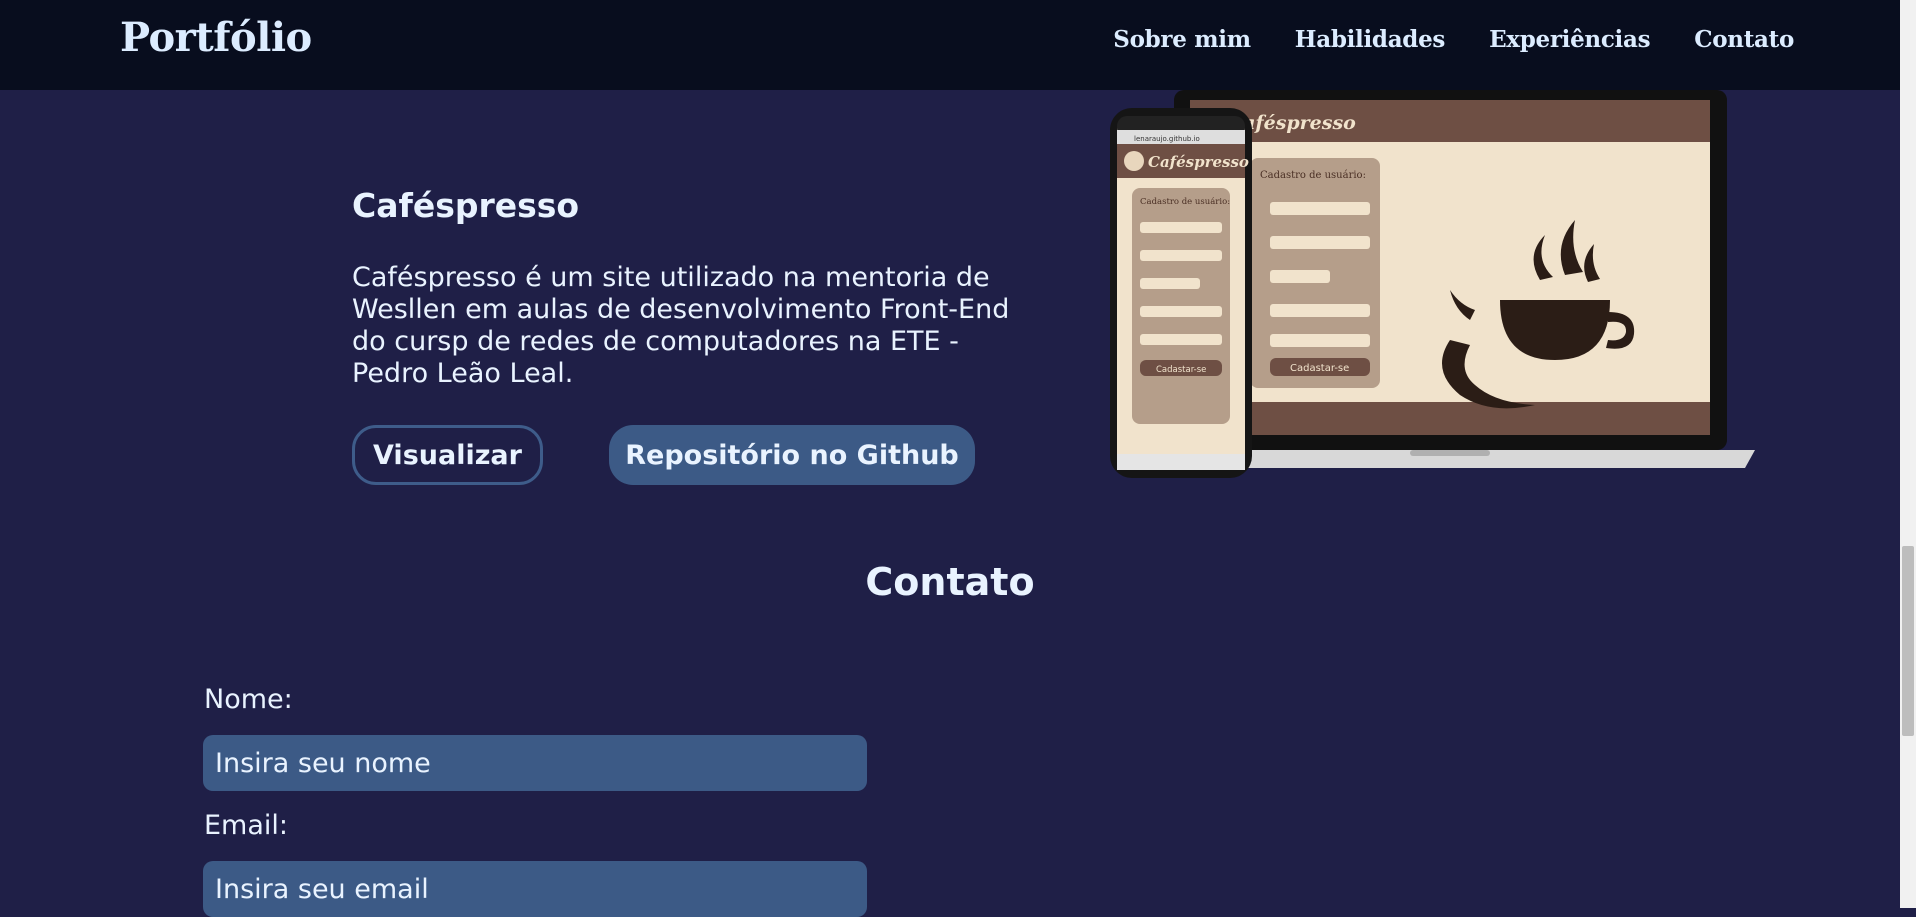 The height and width of the screenshot is (917, 1916). I want to click on mockup-phone-site-name: Caféspresso, so click(1198, 162).